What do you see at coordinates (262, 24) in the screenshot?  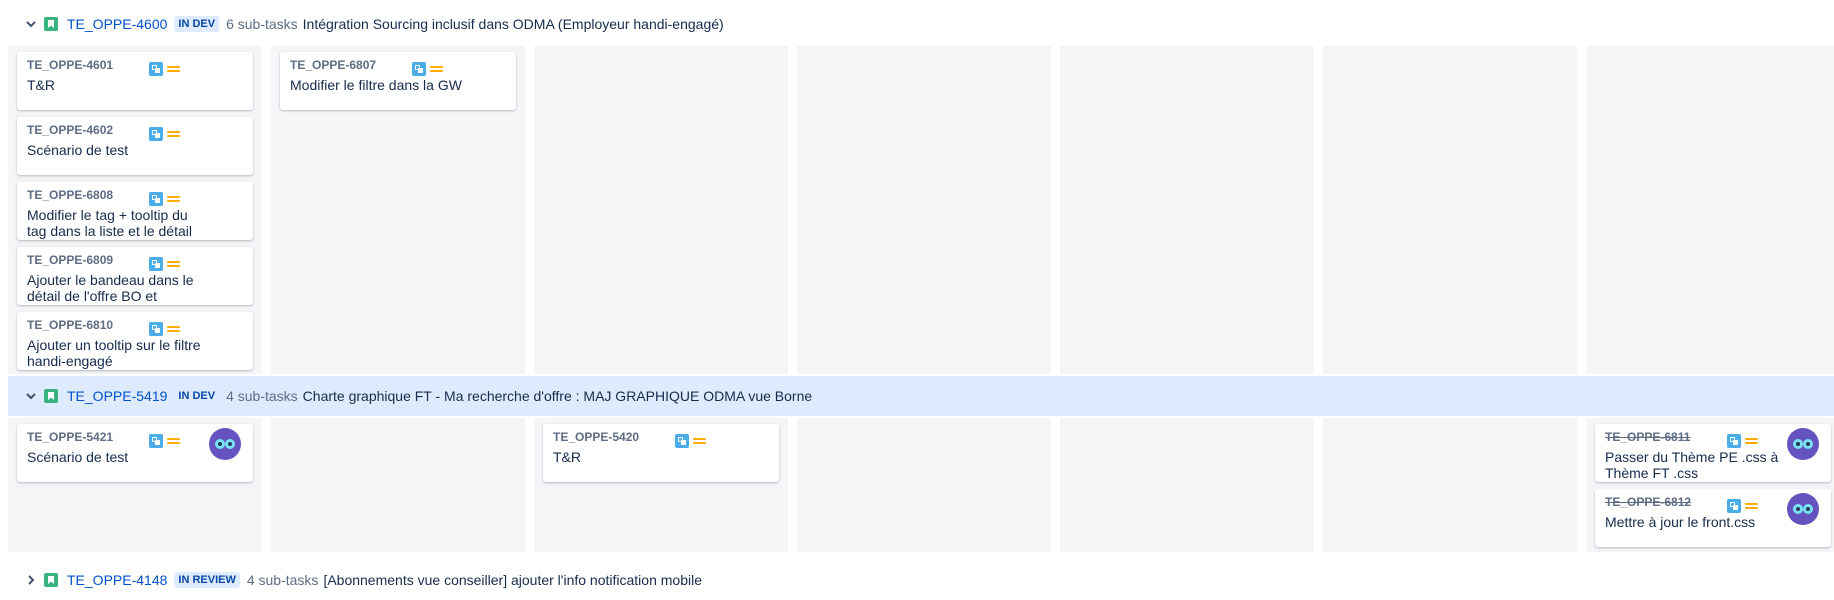 I see `subtasks-count: 6 sub-tasks` at bounding box center [262, 24].